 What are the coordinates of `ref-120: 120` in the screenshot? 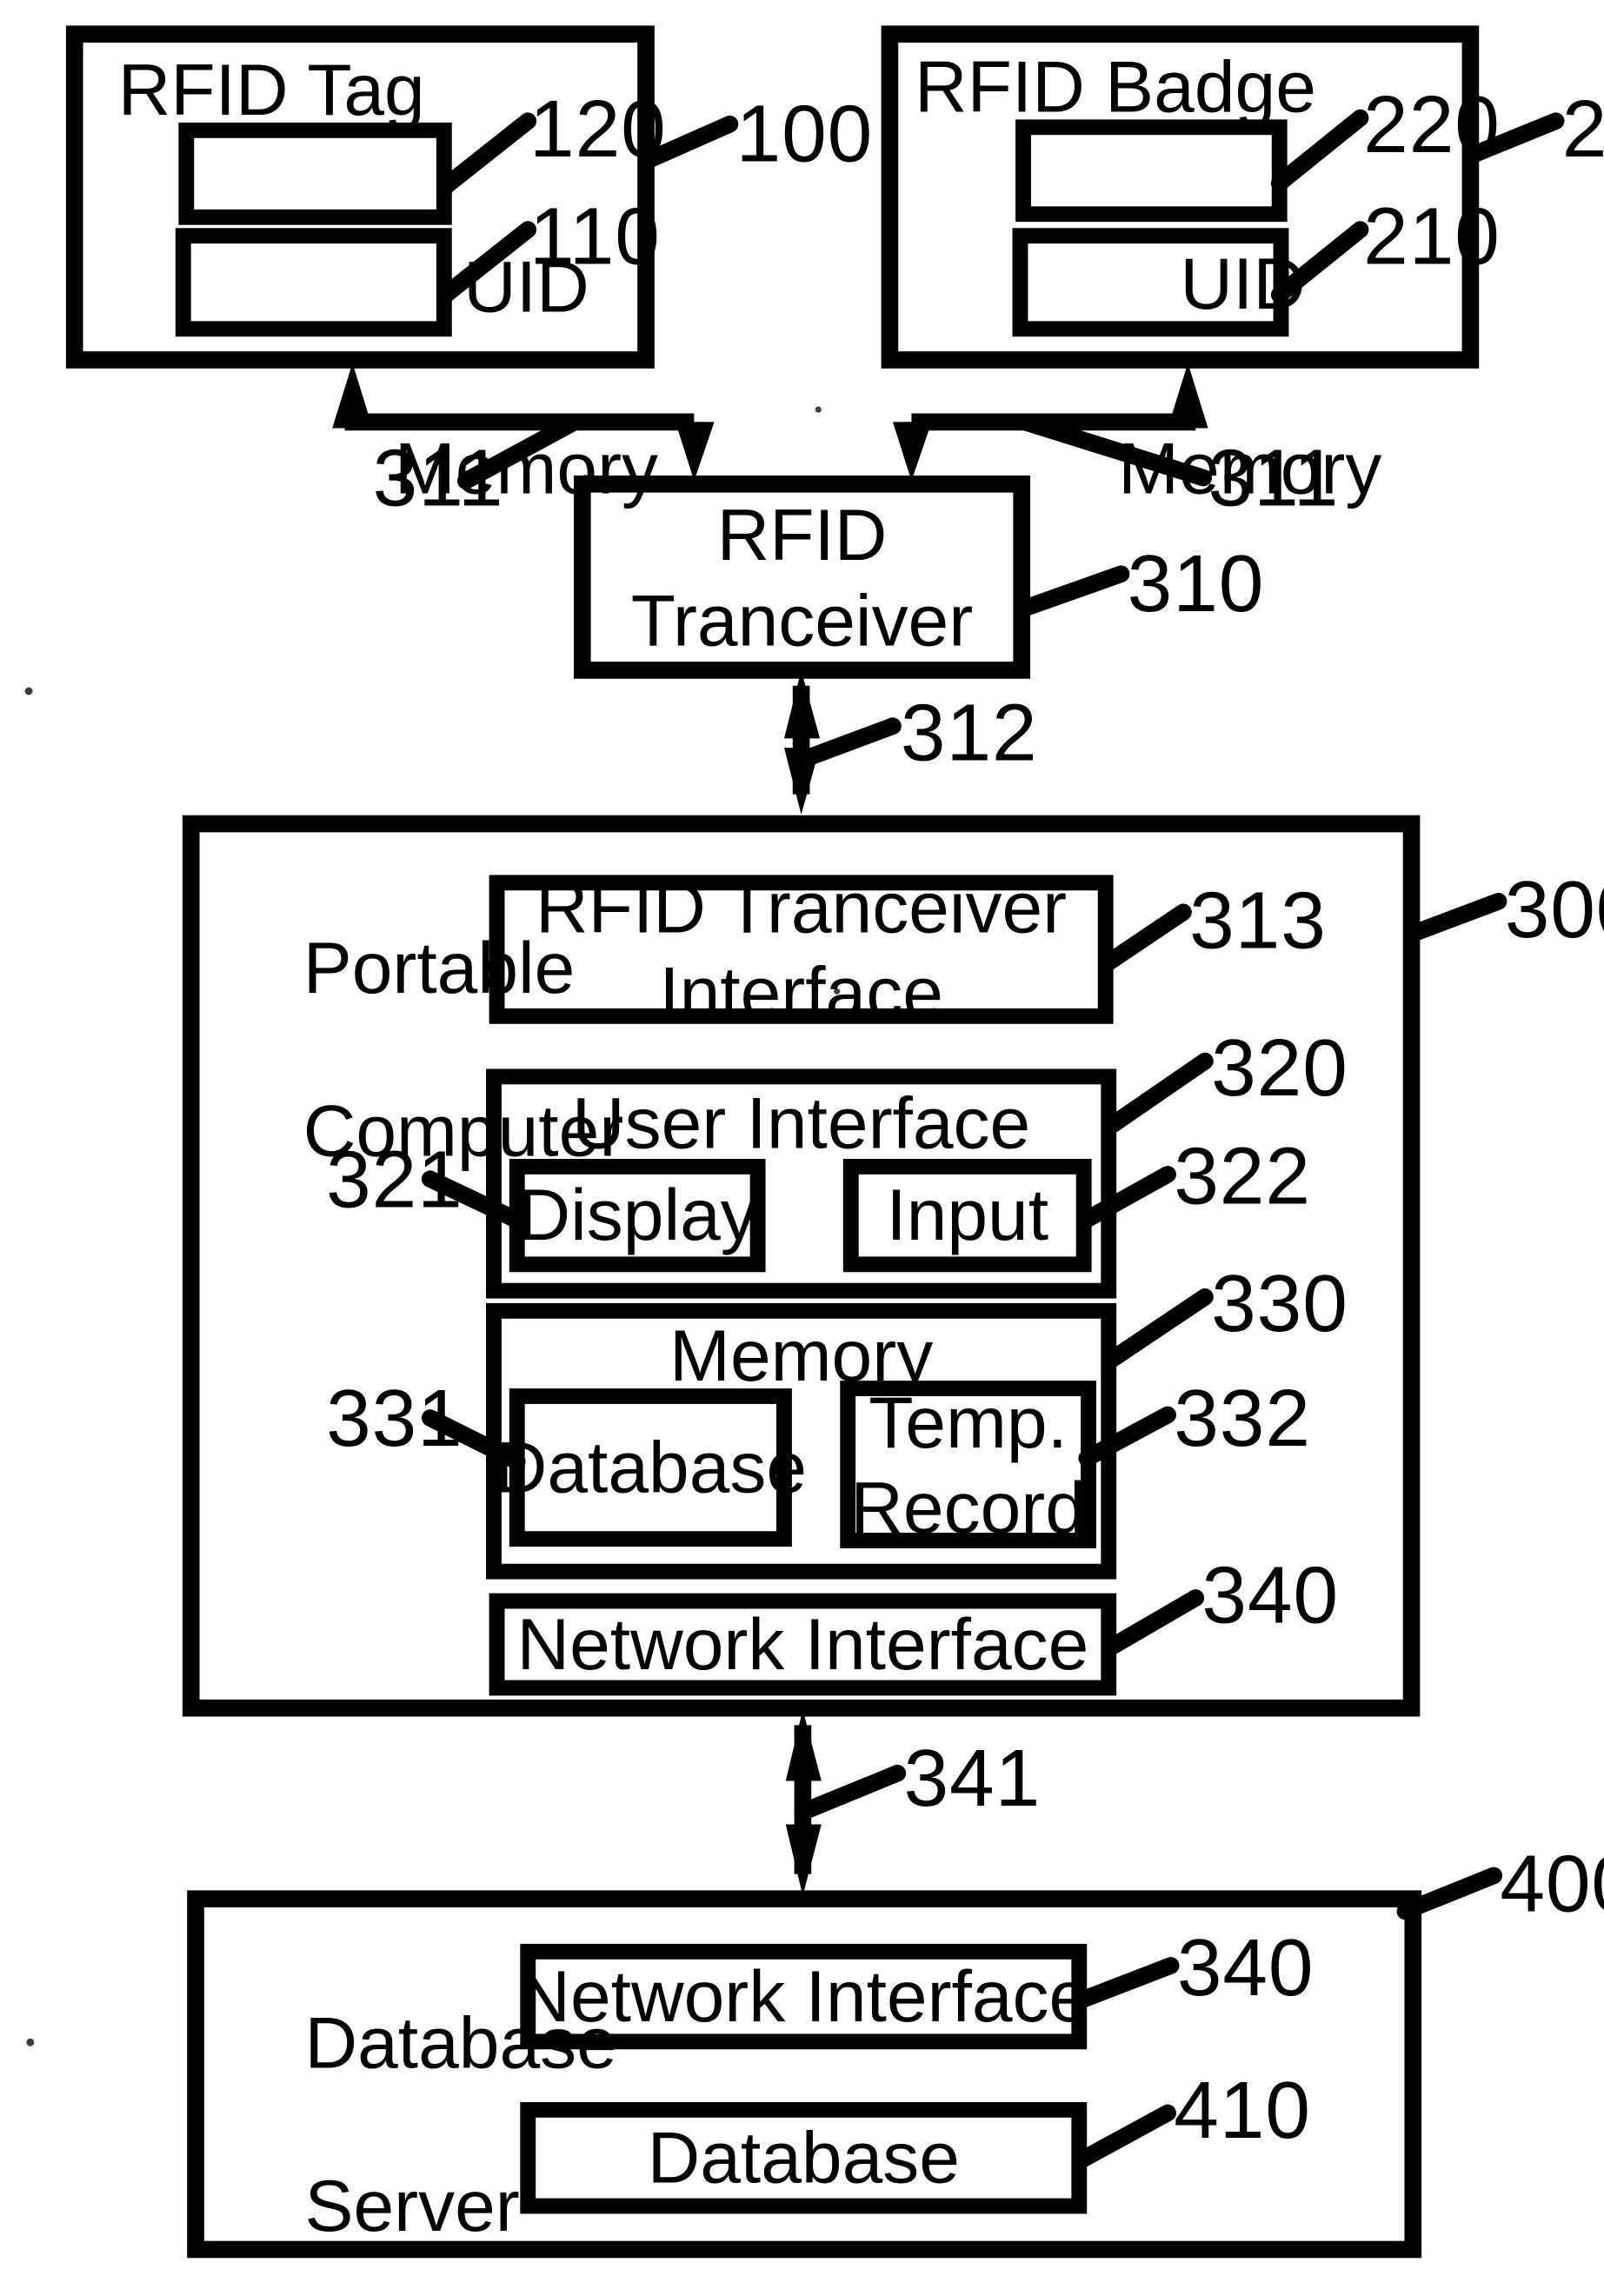 It's located at (598, 130).